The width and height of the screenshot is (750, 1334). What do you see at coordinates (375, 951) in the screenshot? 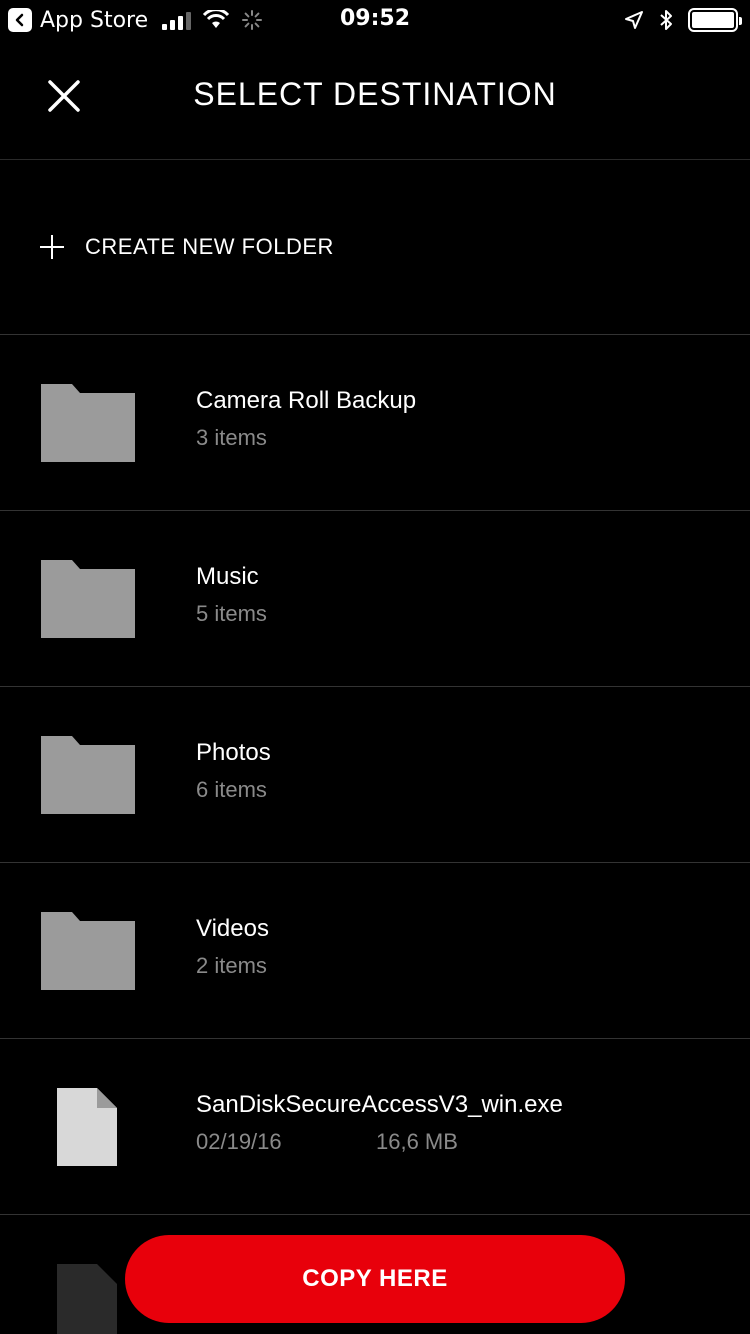
I see `list-item-folder: Videos 2 items` at bounding box center [375, 951].